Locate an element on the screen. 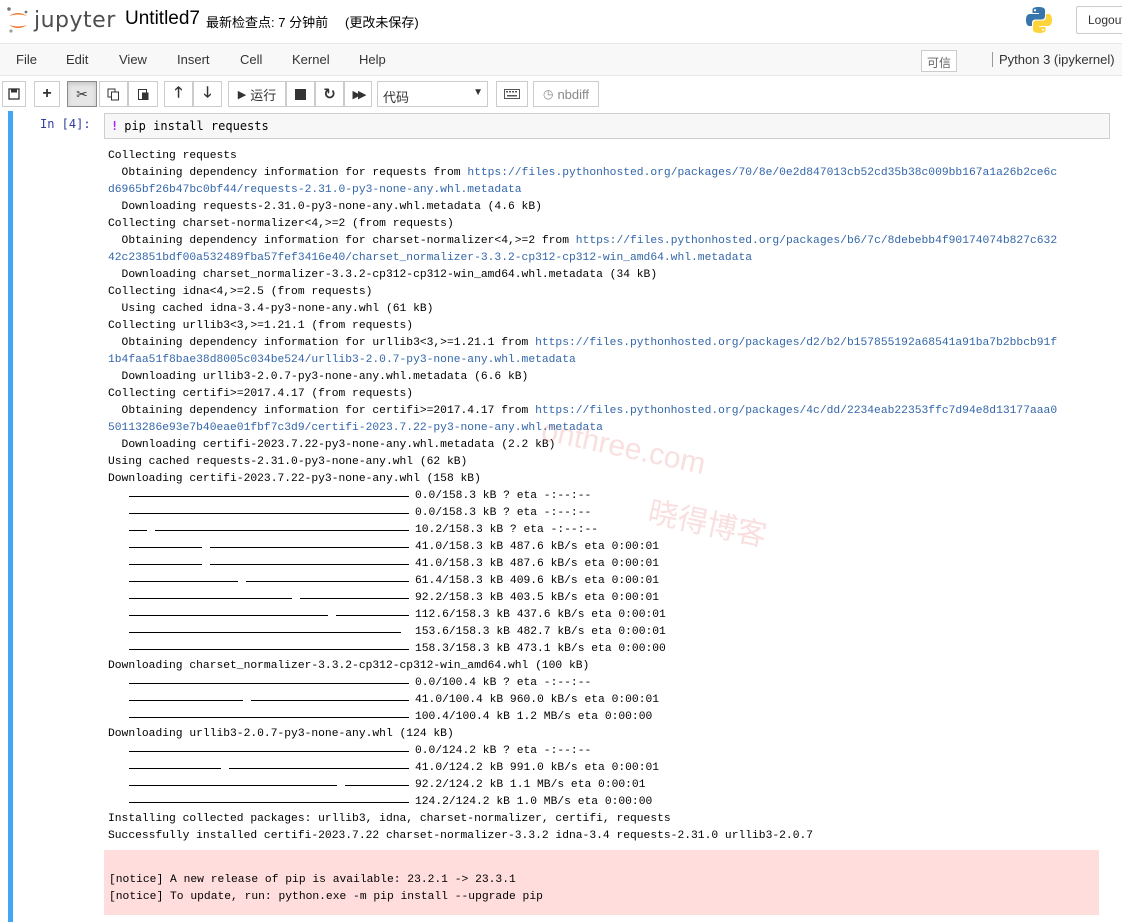  paste-button is located at coordinates (143, 94).